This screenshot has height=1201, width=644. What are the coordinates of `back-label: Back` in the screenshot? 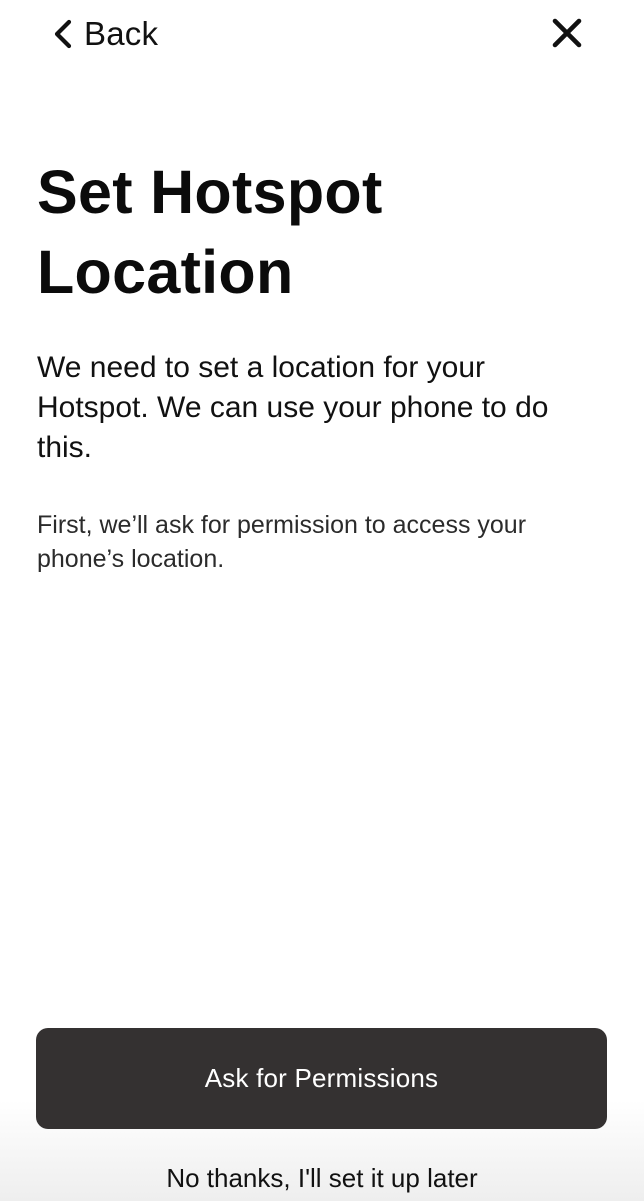 It's located at (121, 33).